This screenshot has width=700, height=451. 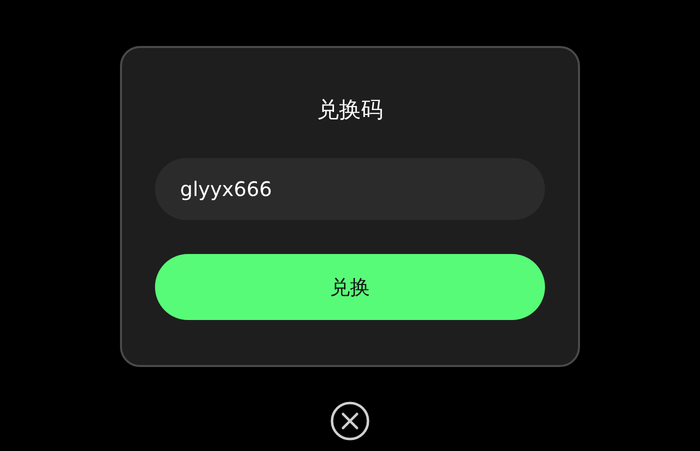 What do you see at coordinates (350, 421) in the screenshot?
I see `close-icon` at bounding box center [350, 421].